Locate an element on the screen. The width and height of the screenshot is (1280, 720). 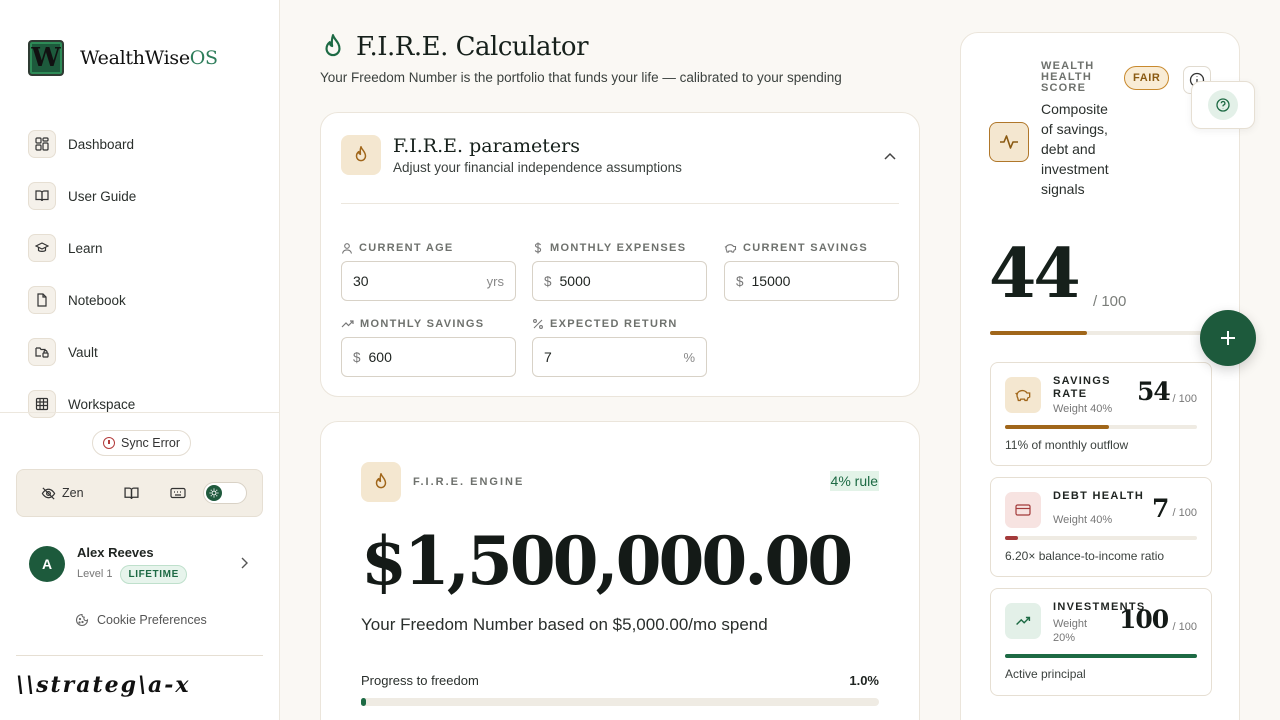
expected-return-label: EXPECTED RETURN is located at coordinates (619, 324).